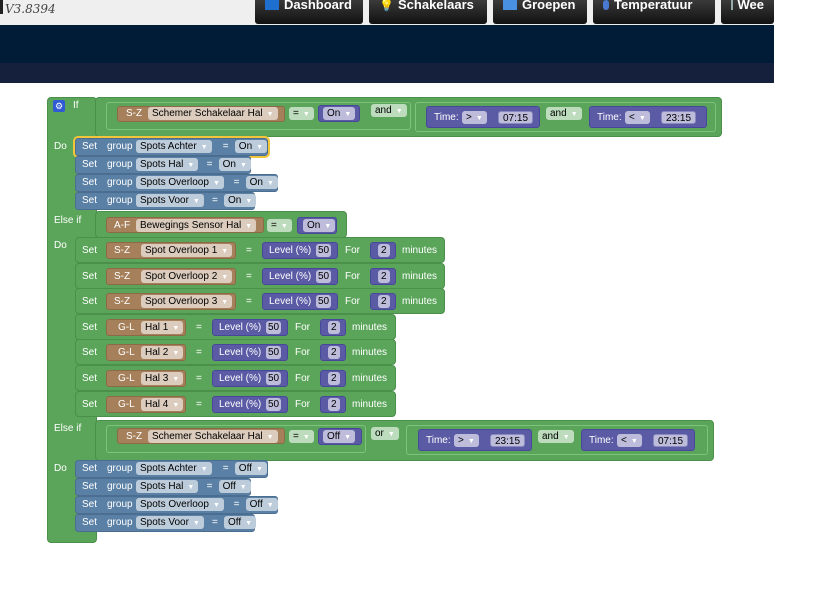 Image resolution: width=816 pixels, height=592 pixels. I want to click on device-dropdown: Bewegings Sensor Hal ▼, so click(196, 225).